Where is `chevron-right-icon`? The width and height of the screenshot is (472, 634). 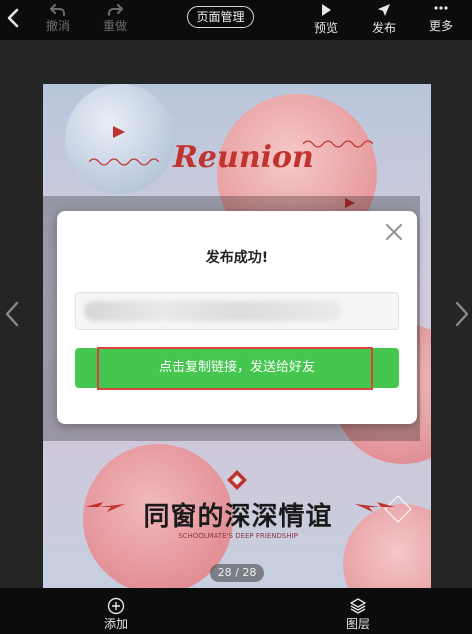 chevron-right-icon is located at coordinates (462, 314).